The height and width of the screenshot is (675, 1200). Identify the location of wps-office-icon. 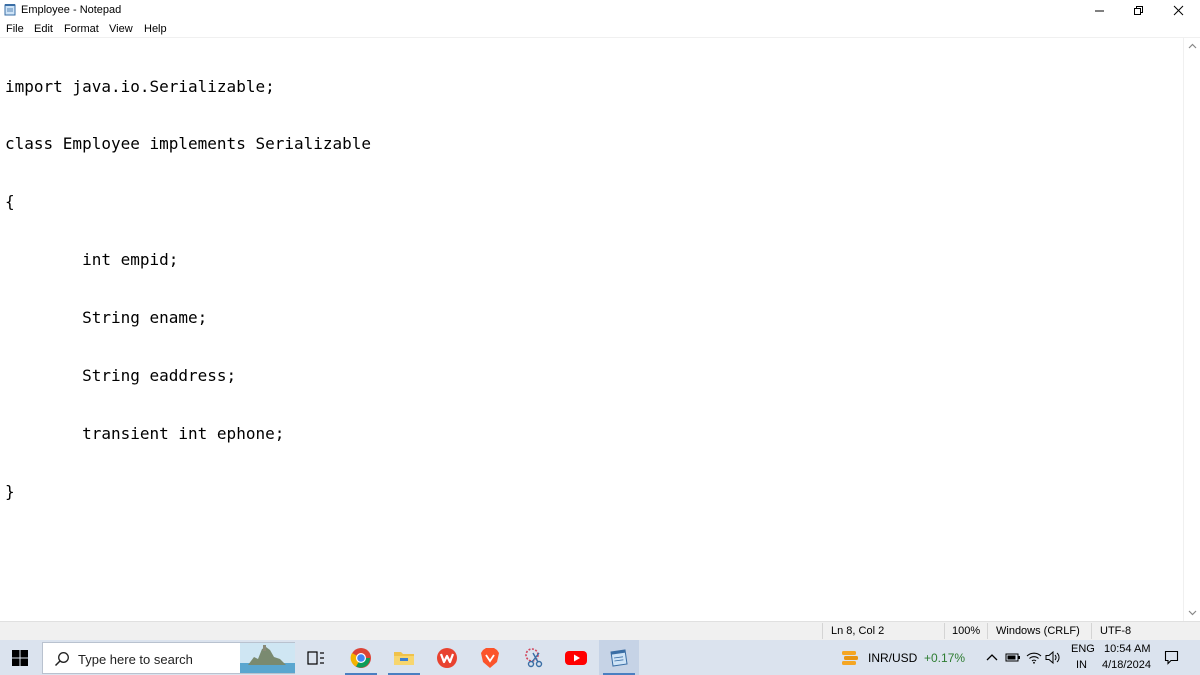
(447, 657).